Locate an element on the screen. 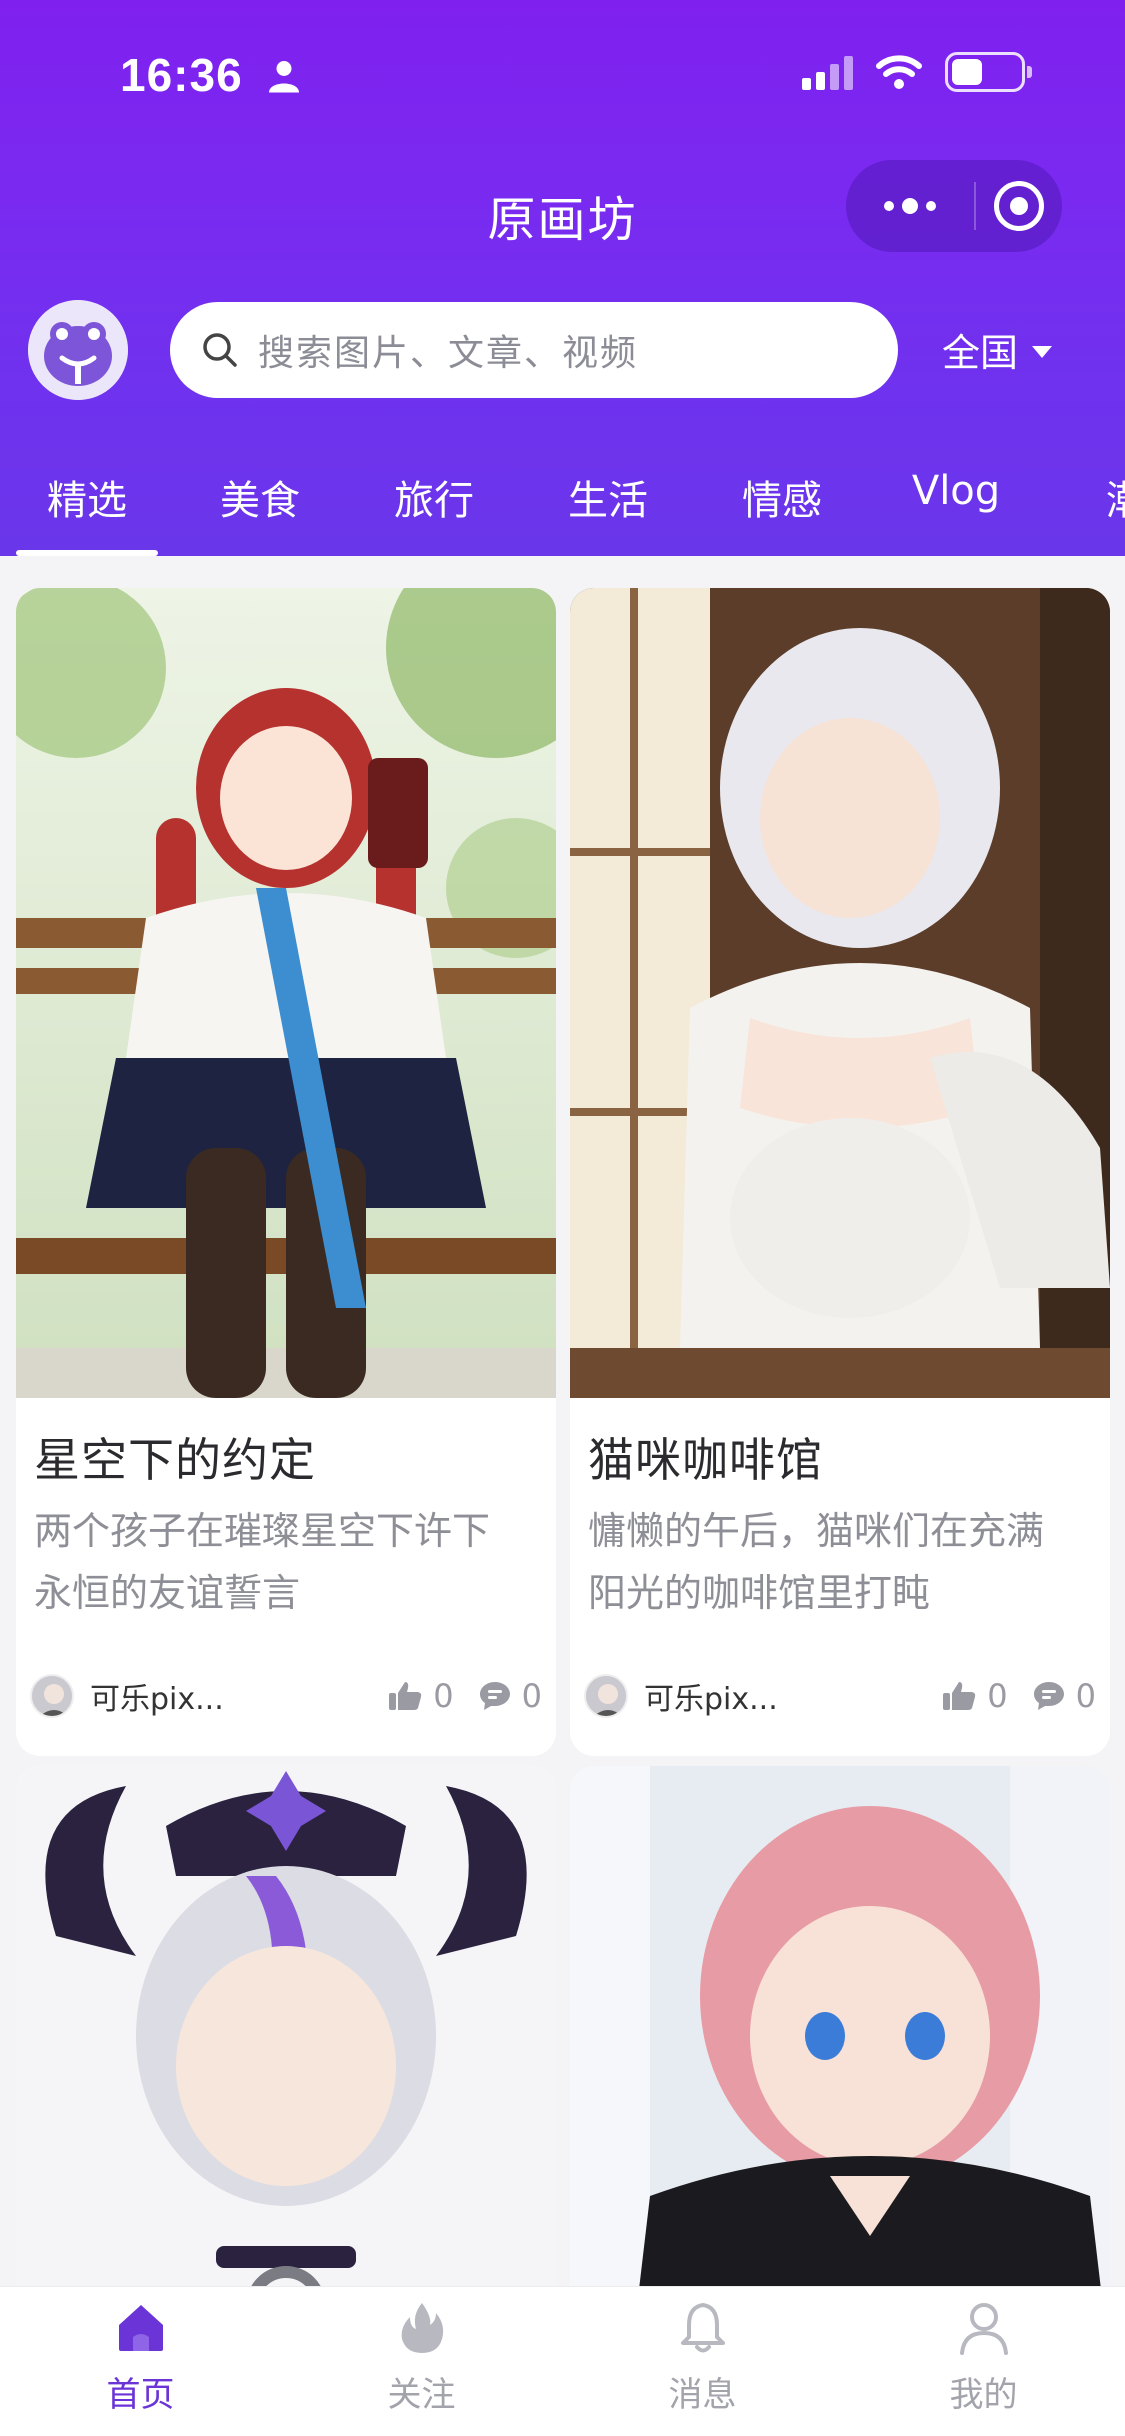 The image size is (1125, 2436). tab-trend: 潮 is located at coordinates (1105, 509).